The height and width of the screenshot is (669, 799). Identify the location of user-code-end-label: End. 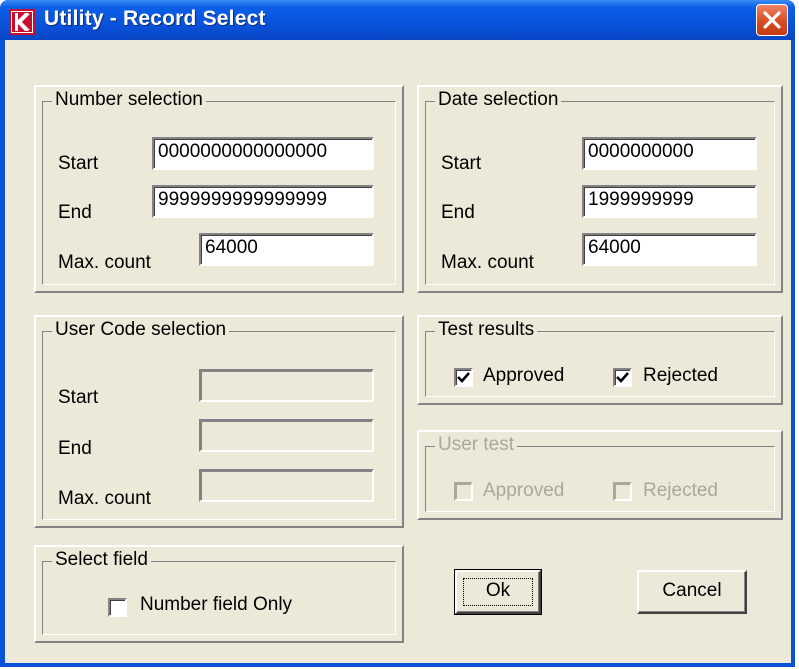
(75, 448).